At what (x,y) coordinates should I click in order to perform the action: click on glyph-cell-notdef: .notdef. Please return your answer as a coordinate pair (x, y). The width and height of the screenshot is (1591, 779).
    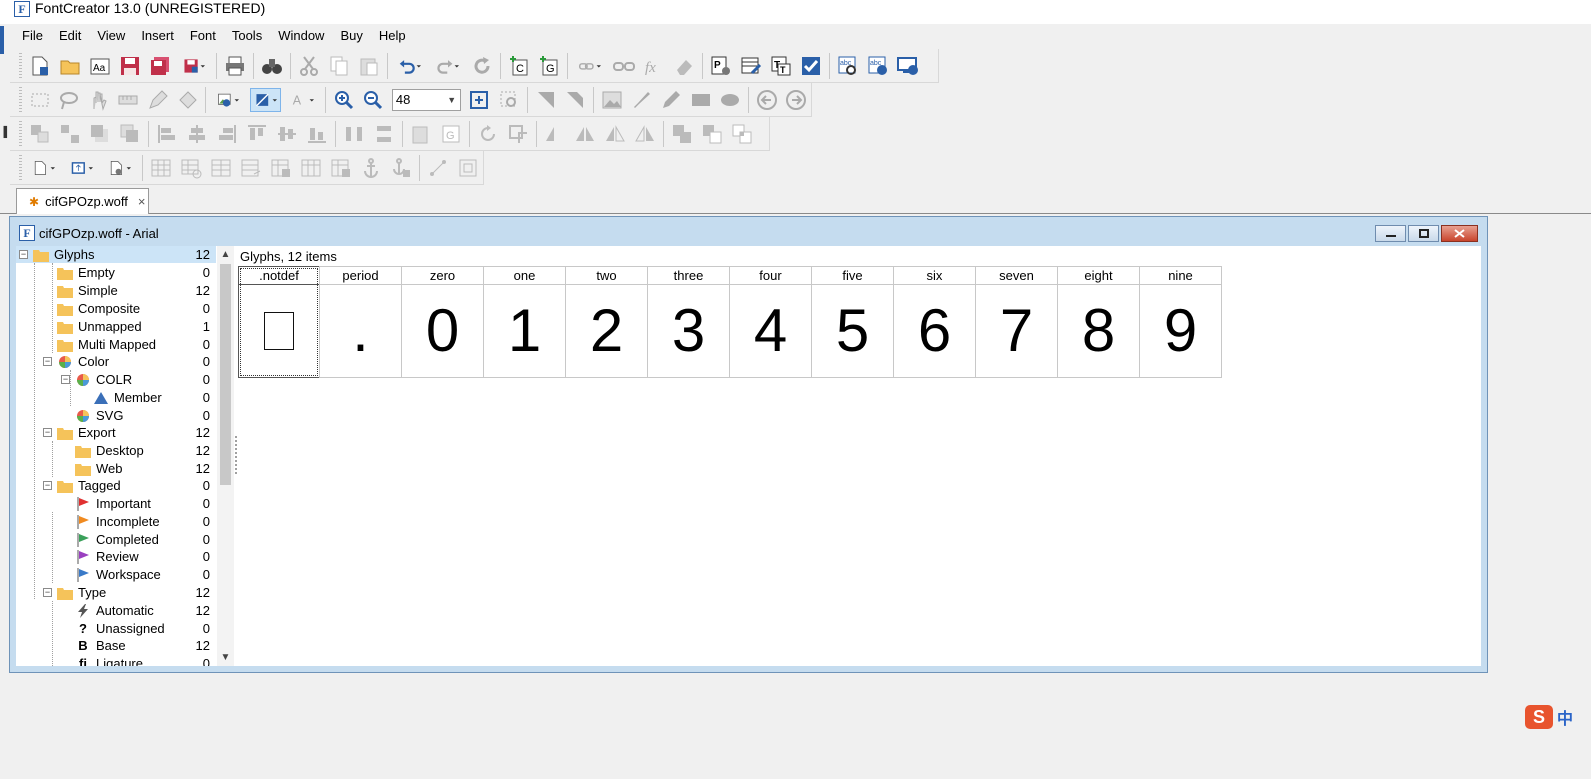
    Looking at the image, I should click on (279, 322).